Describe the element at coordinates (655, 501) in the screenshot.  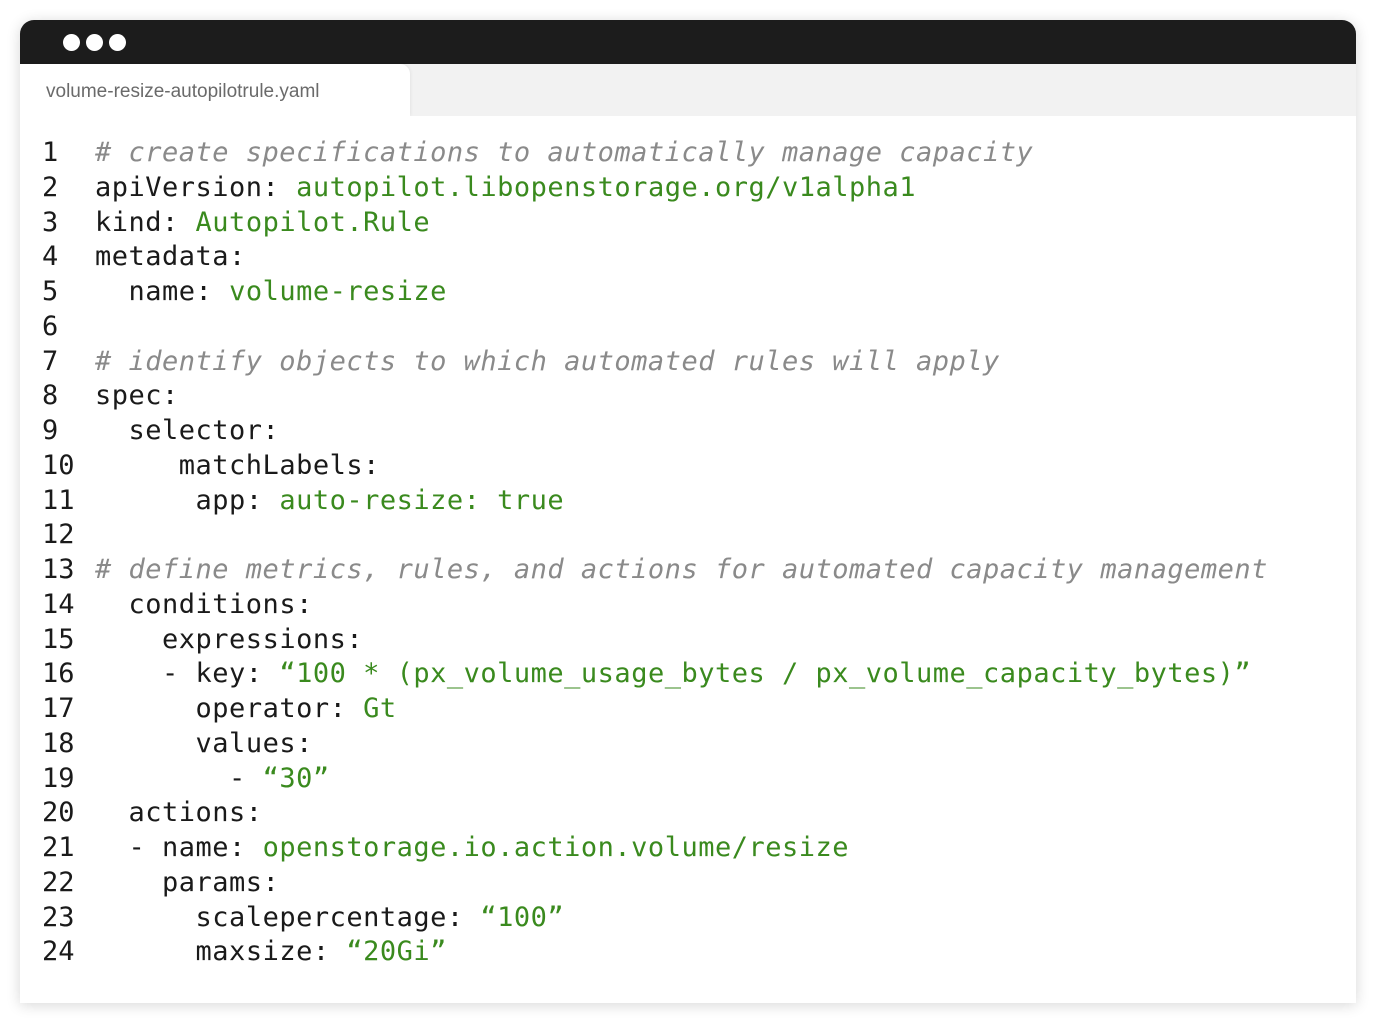
I see `code-line: 11 app: auto-resize: true` at that location.